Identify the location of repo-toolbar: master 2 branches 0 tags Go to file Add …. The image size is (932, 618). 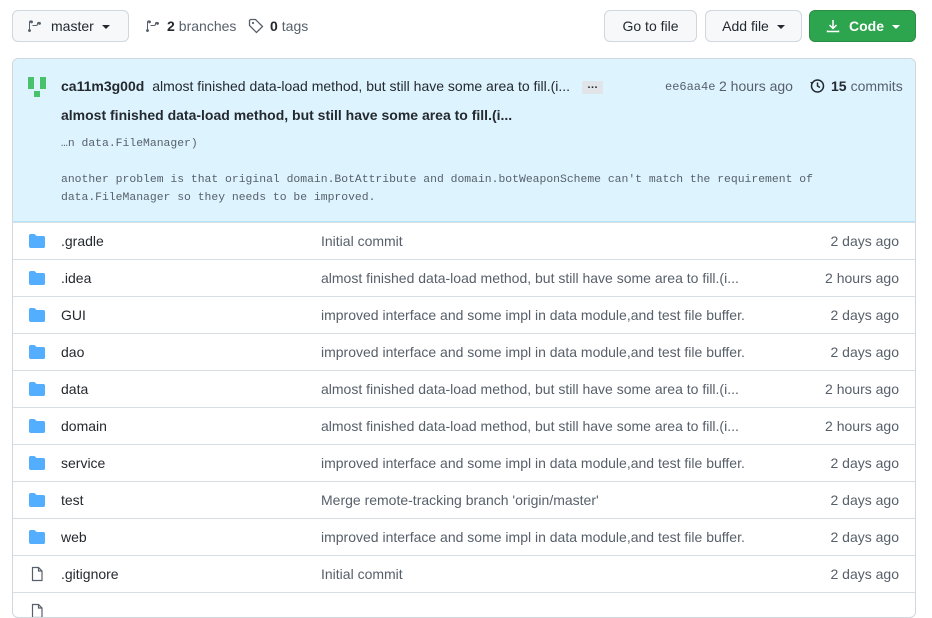
(464, 26).